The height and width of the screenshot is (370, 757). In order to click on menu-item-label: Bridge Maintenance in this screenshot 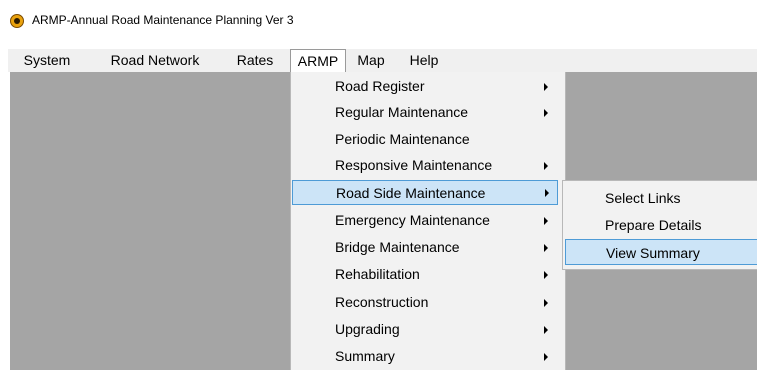, I will do `click(397, 247)`.